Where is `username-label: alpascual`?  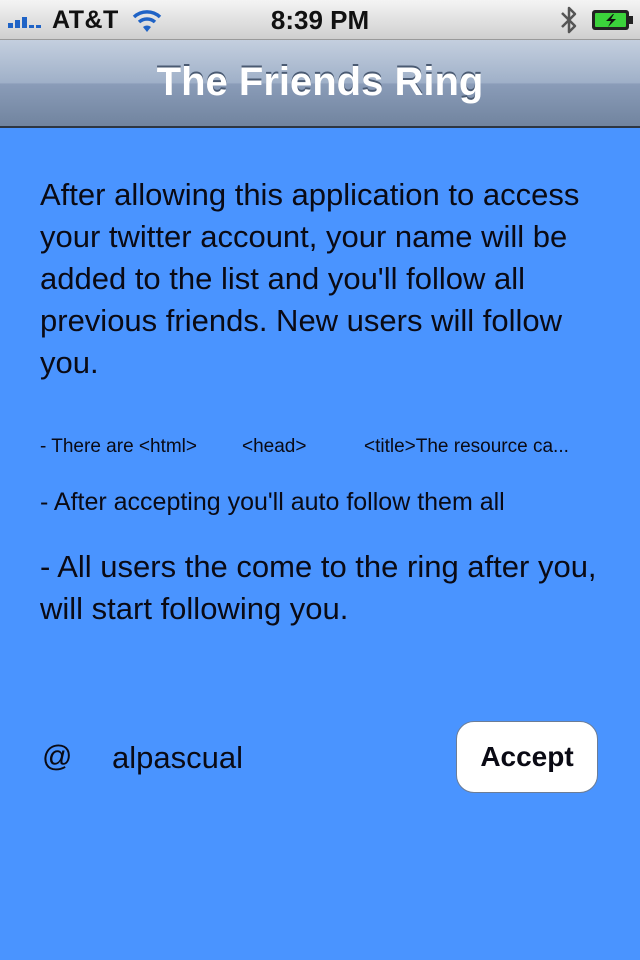 username-label: alpascual is located at coordinates (177, 757).